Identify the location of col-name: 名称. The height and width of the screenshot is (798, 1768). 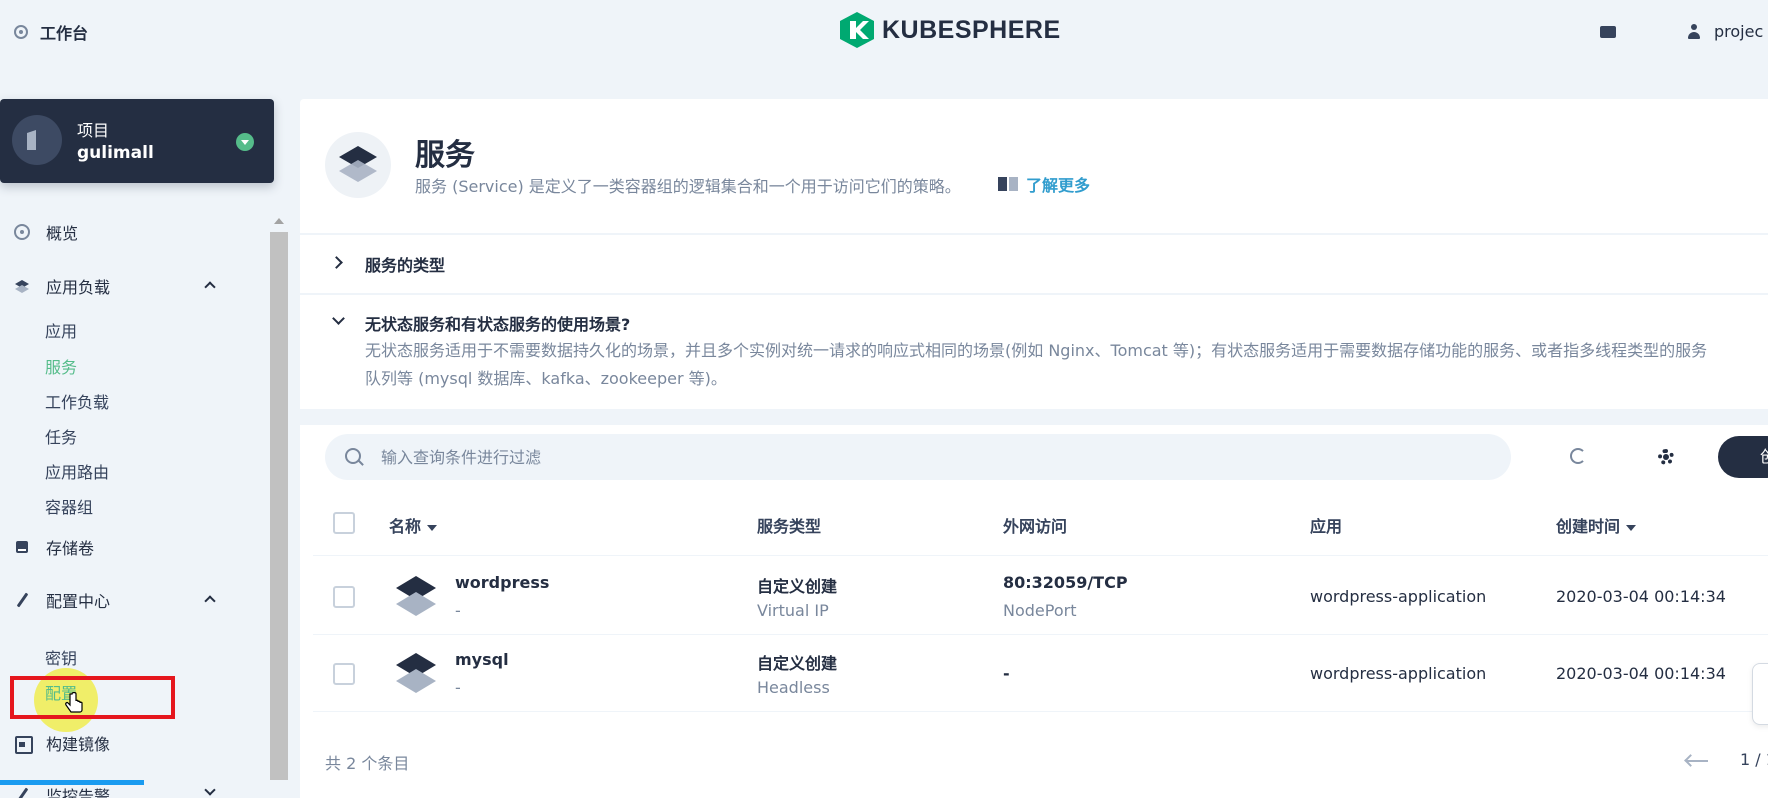
(413, 525).